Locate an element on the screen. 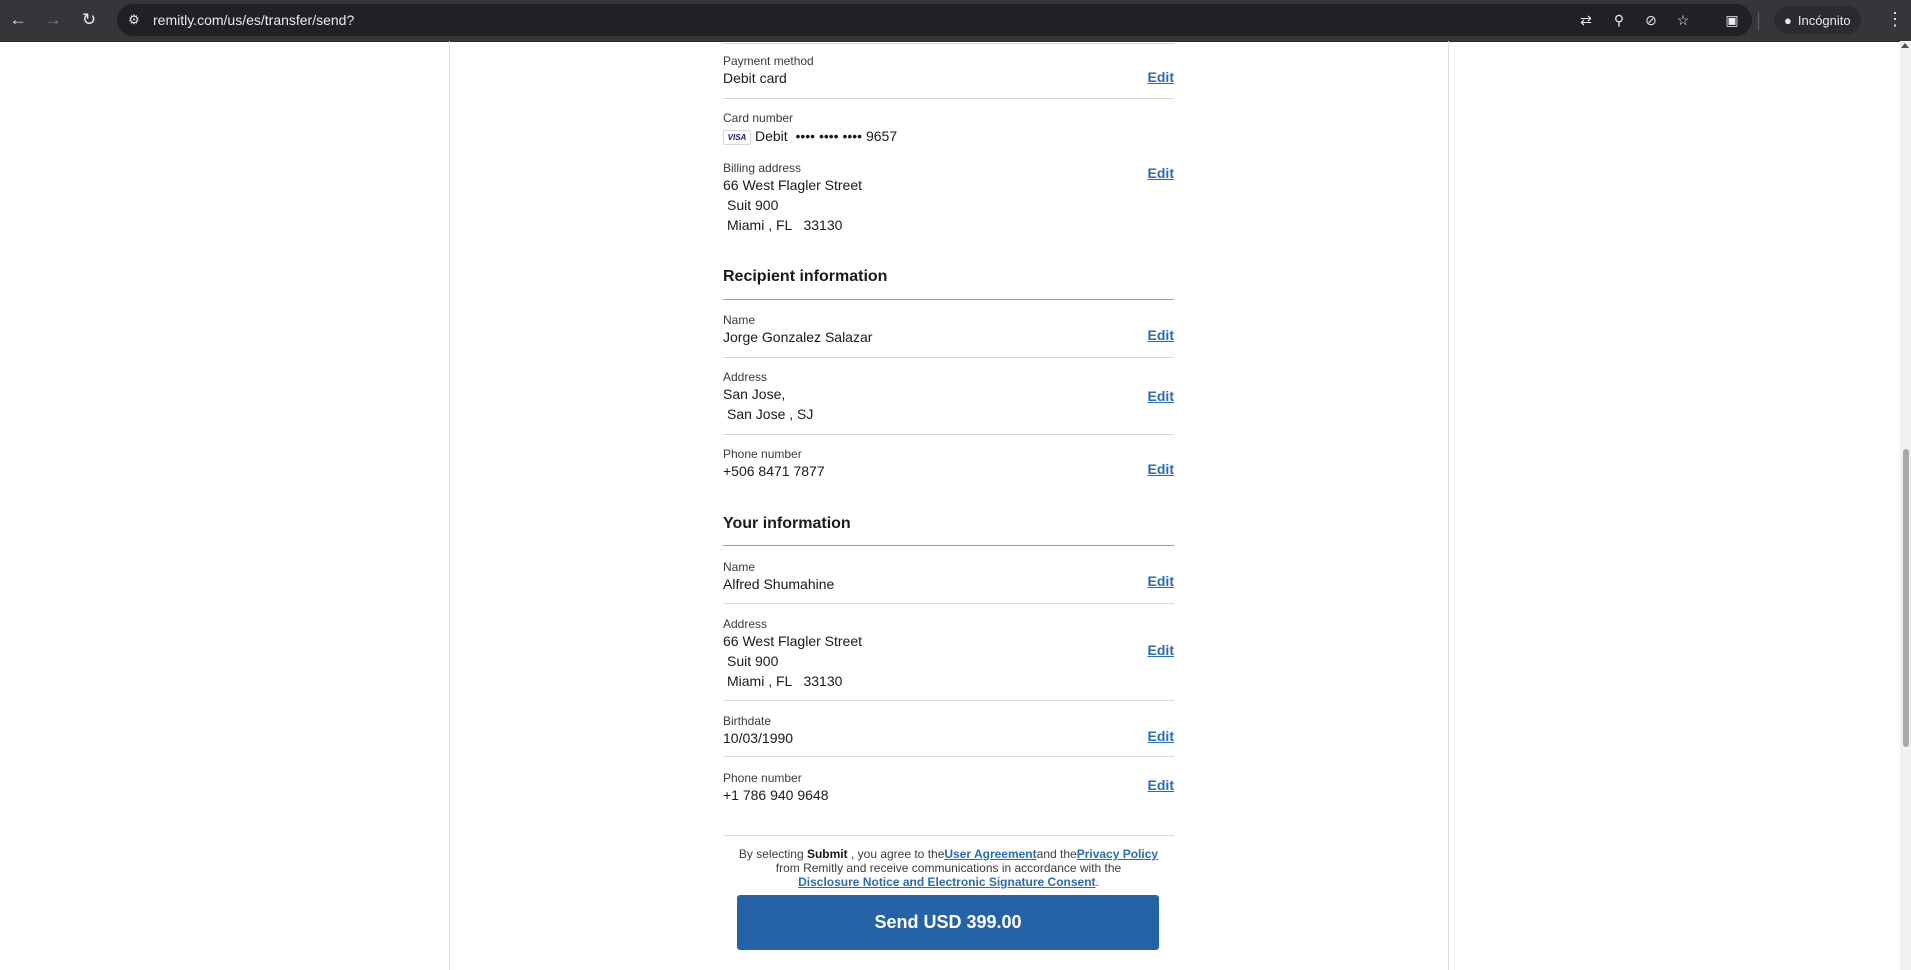  incognito-indicator: ● Incógnito is located at coordinates (1817, 20).